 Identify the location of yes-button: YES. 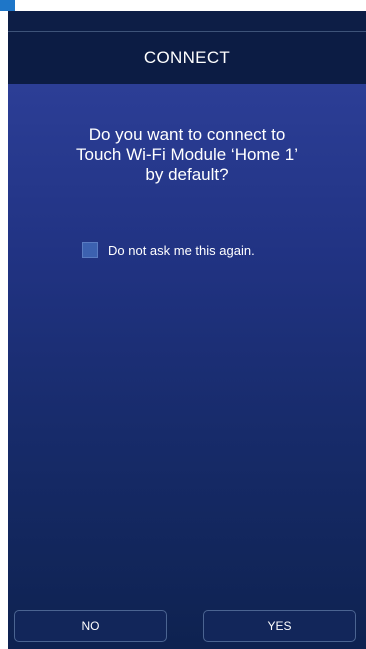
(279, 626).